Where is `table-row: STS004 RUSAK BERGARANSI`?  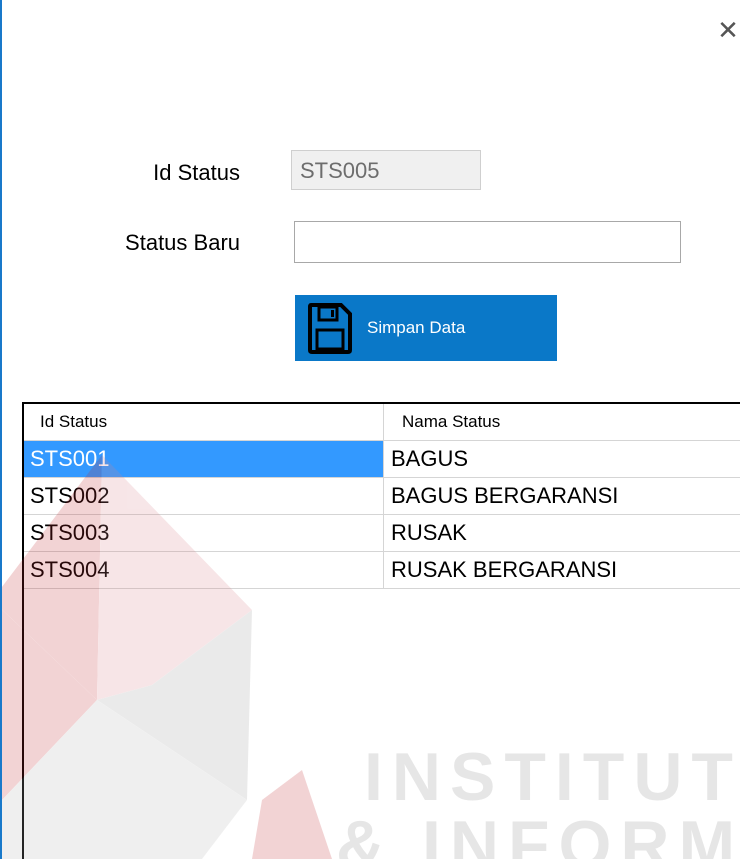
table-row: STS004 RUSAK BERGARANSI is located at coordinates (382, 570).